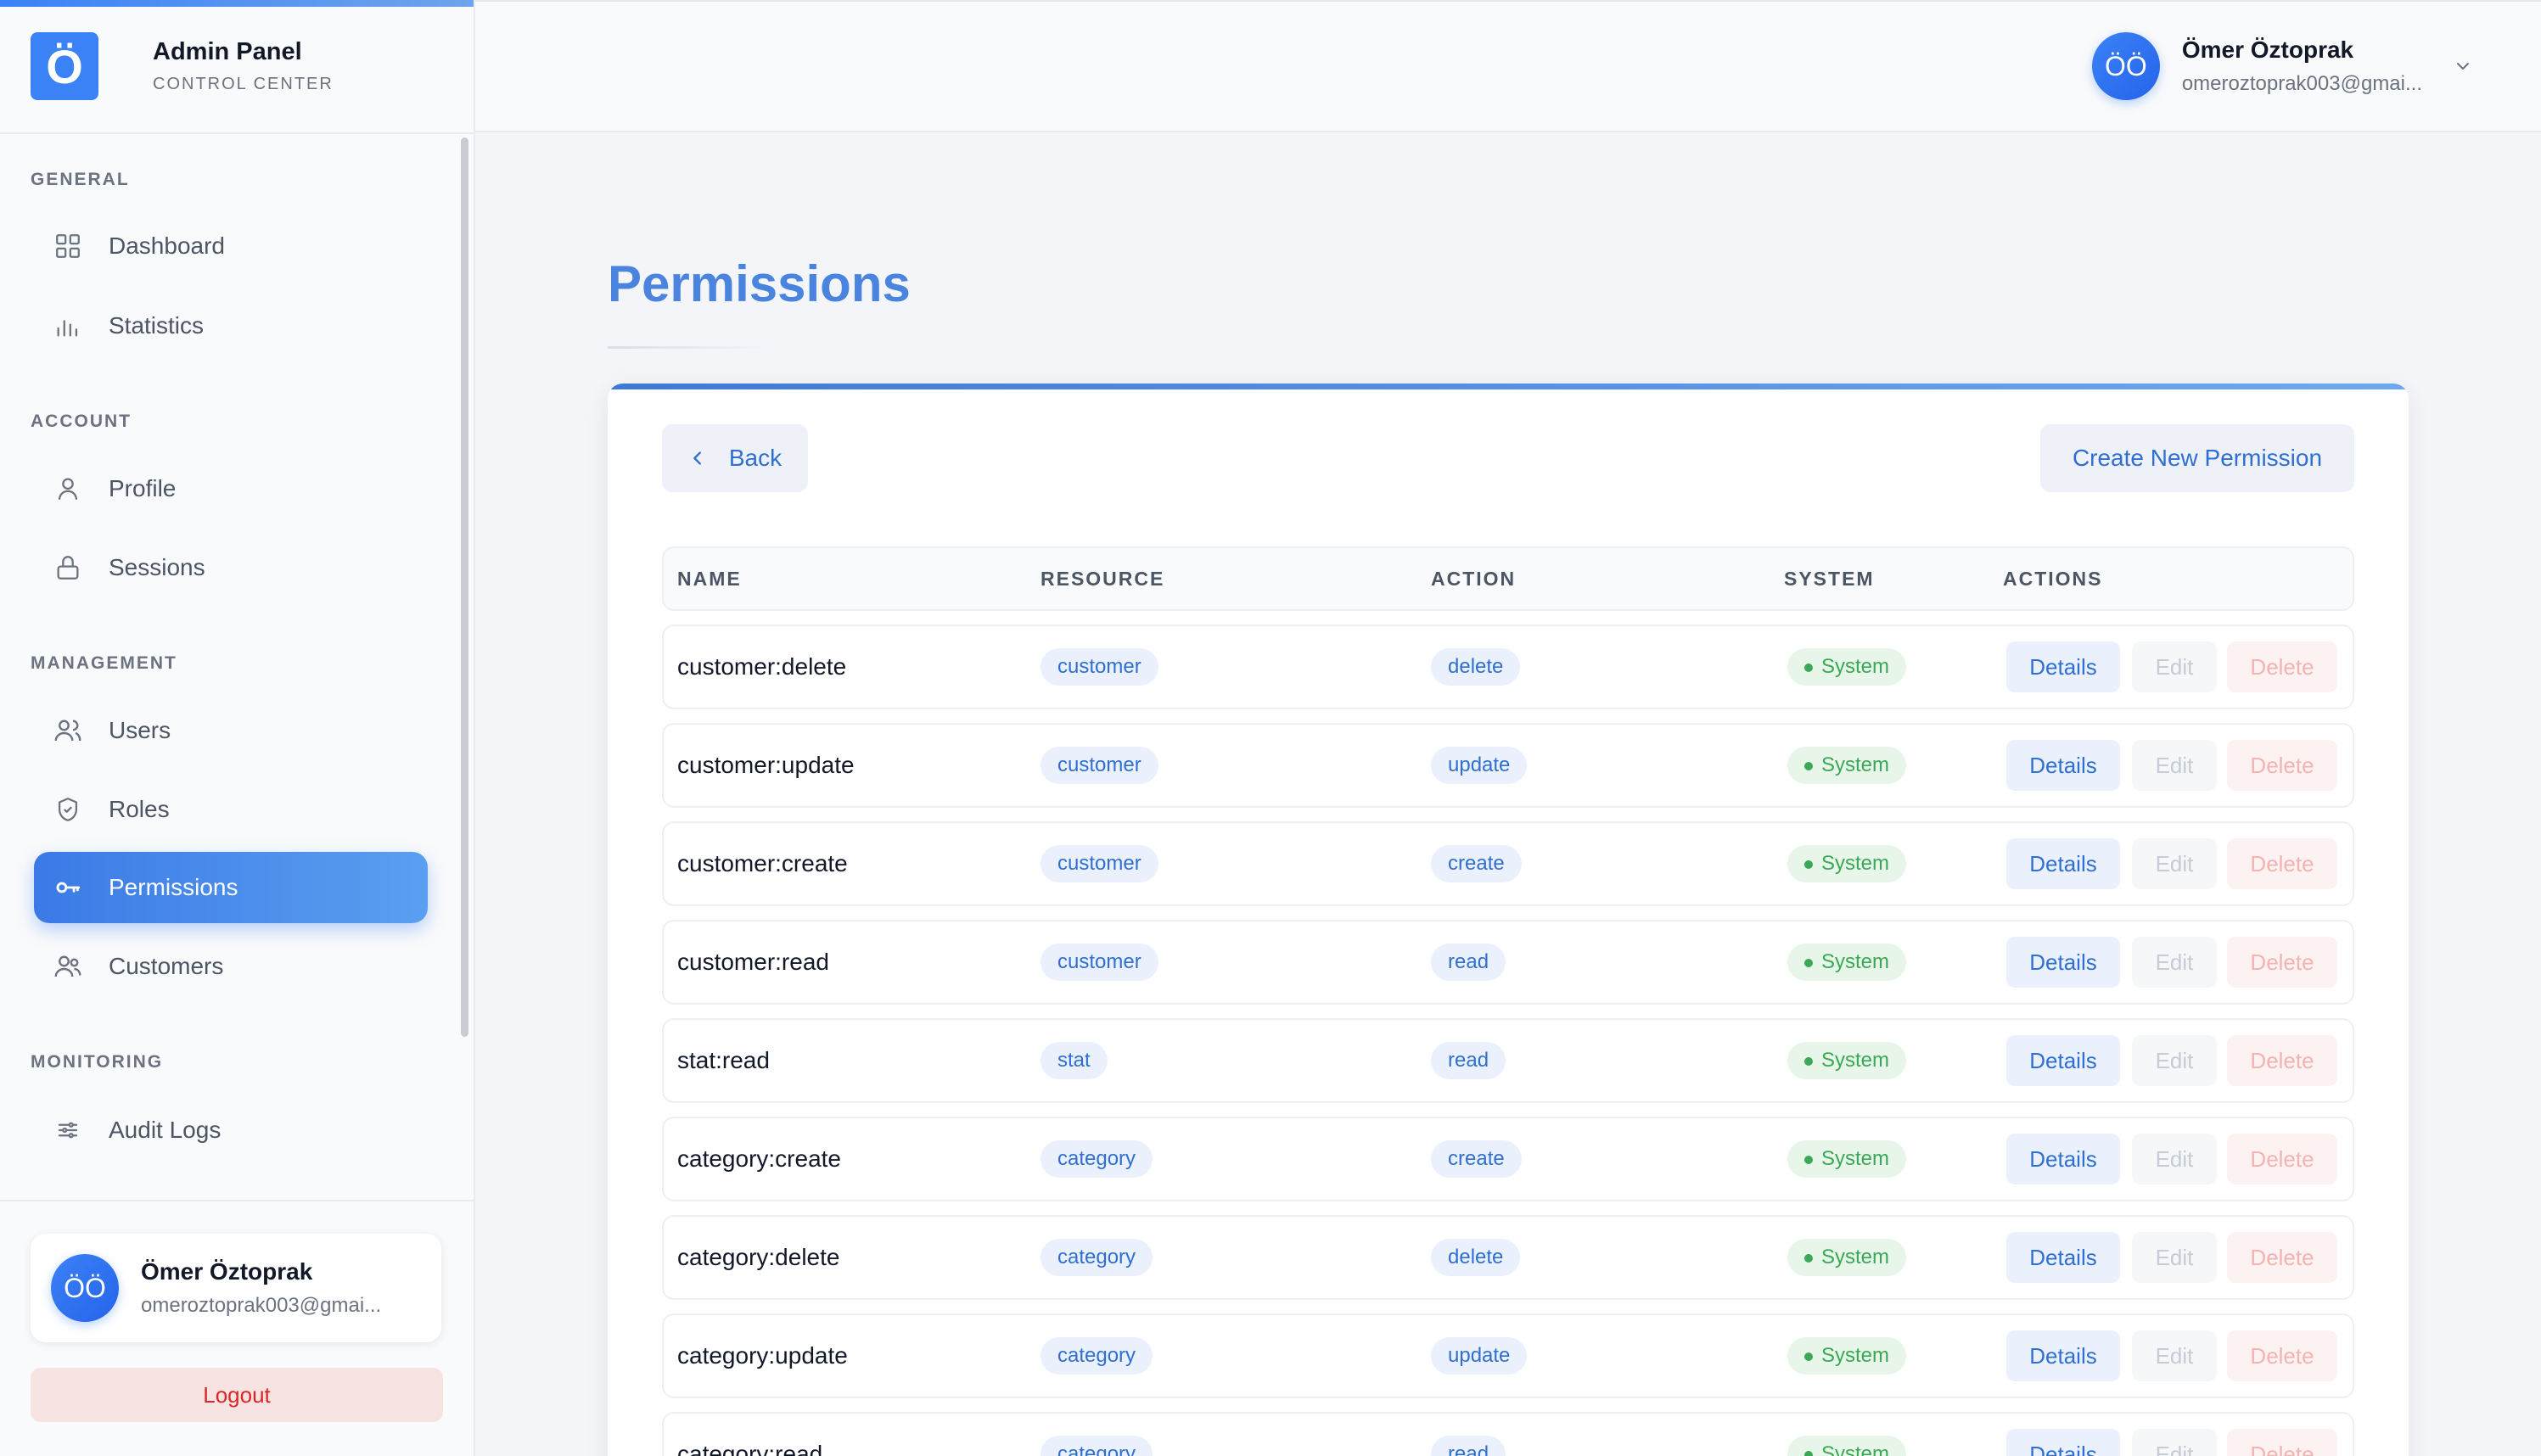 The width and height of the screenshot is (2541, 1456). What do you see at coordinates (68, 568) in the screenshot?
I see `lock-icon` at bounding box center [68, 568].